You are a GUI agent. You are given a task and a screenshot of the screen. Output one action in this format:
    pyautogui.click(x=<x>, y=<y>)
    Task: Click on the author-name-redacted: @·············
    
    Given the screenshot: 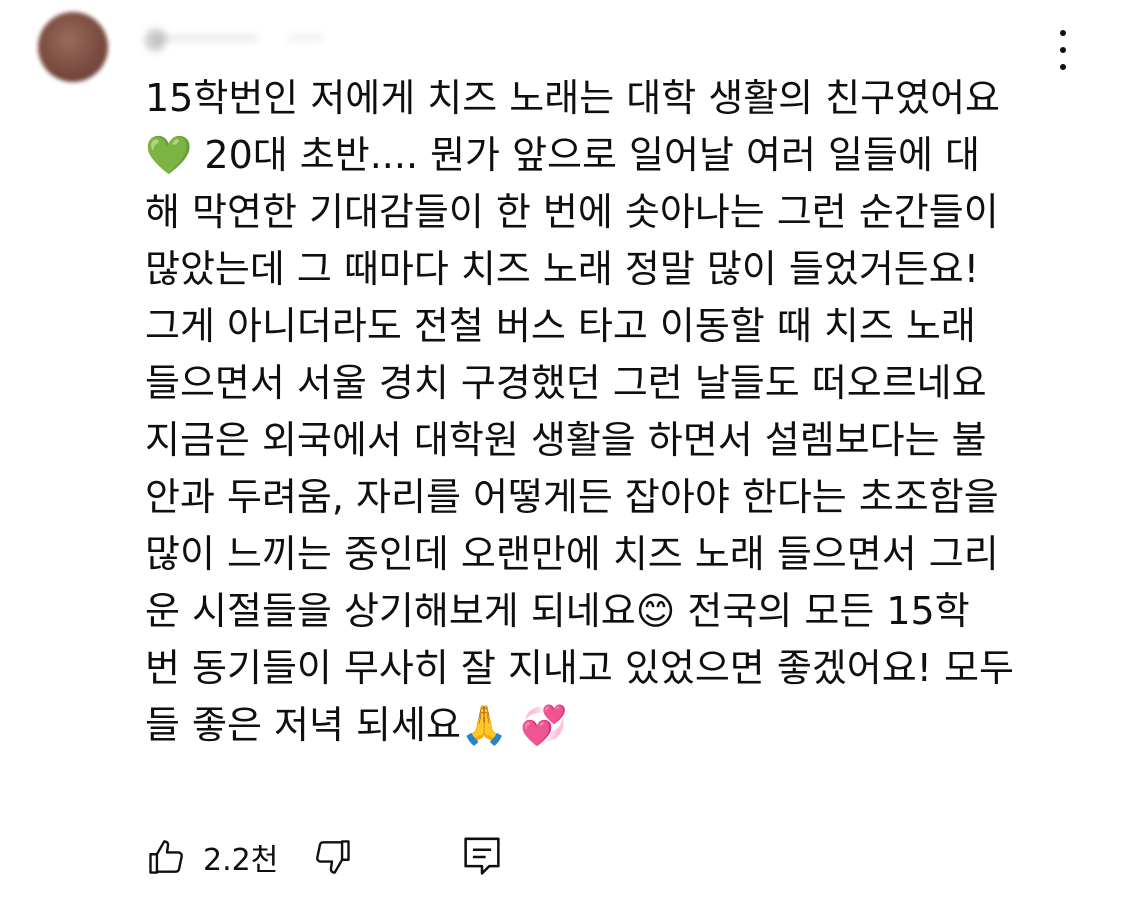 What is the action you would take?
    pyautogui.click(x=201, y=39)
    